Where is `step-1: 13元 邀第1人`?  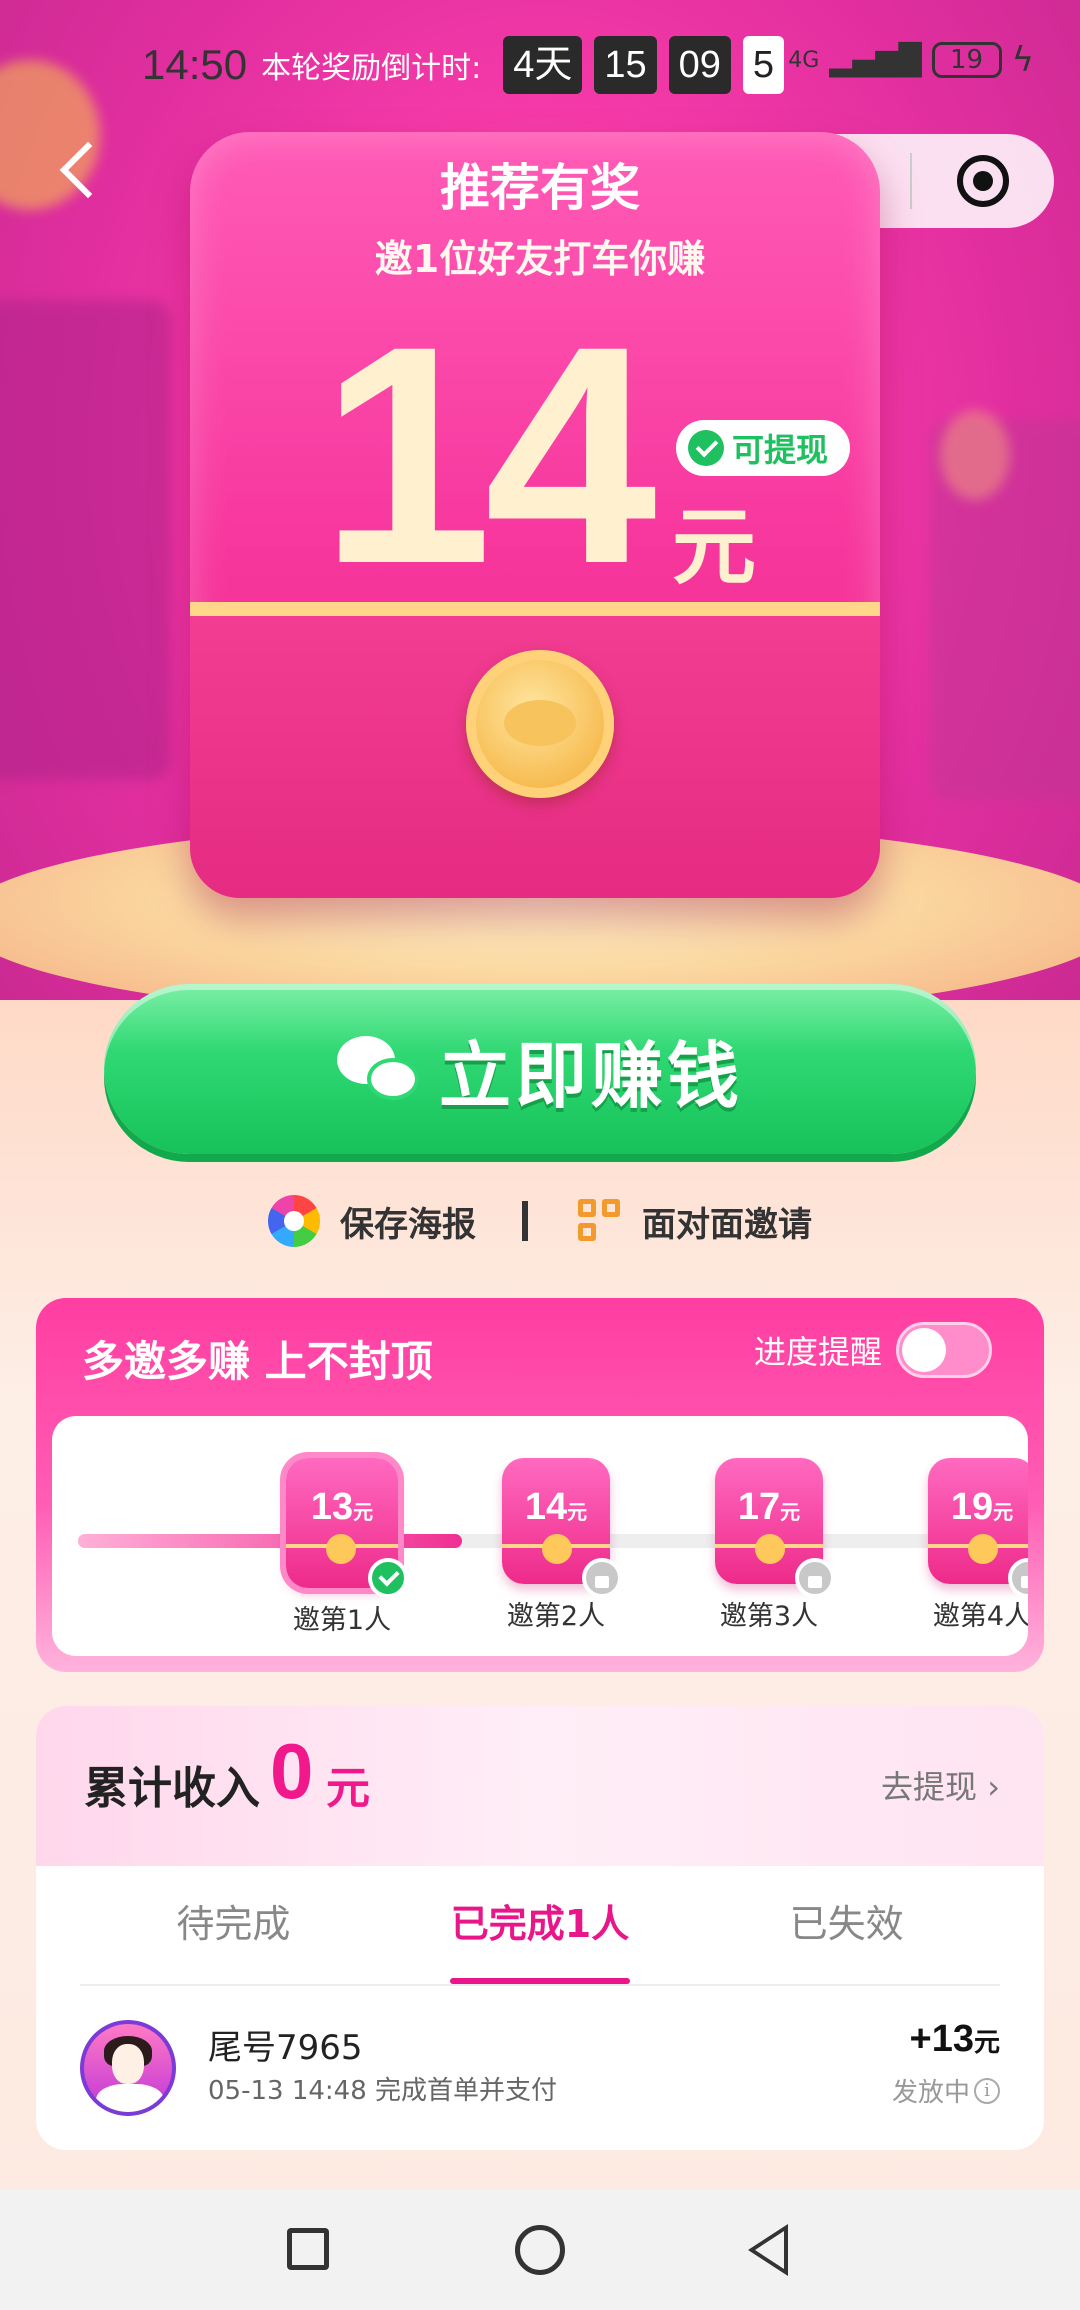 step-1: 13元 邀第1人 is located at coordinates (345, 1547).